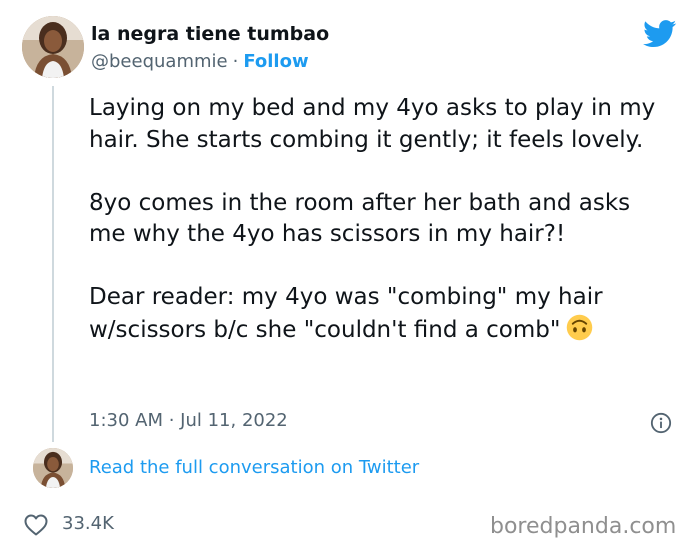 The height and width of the screenshot is (553, 700). What do you see at coordinates (275, 61) in the screenshot?
I see `follow-link: Follow` at bounding box center [275, 61].